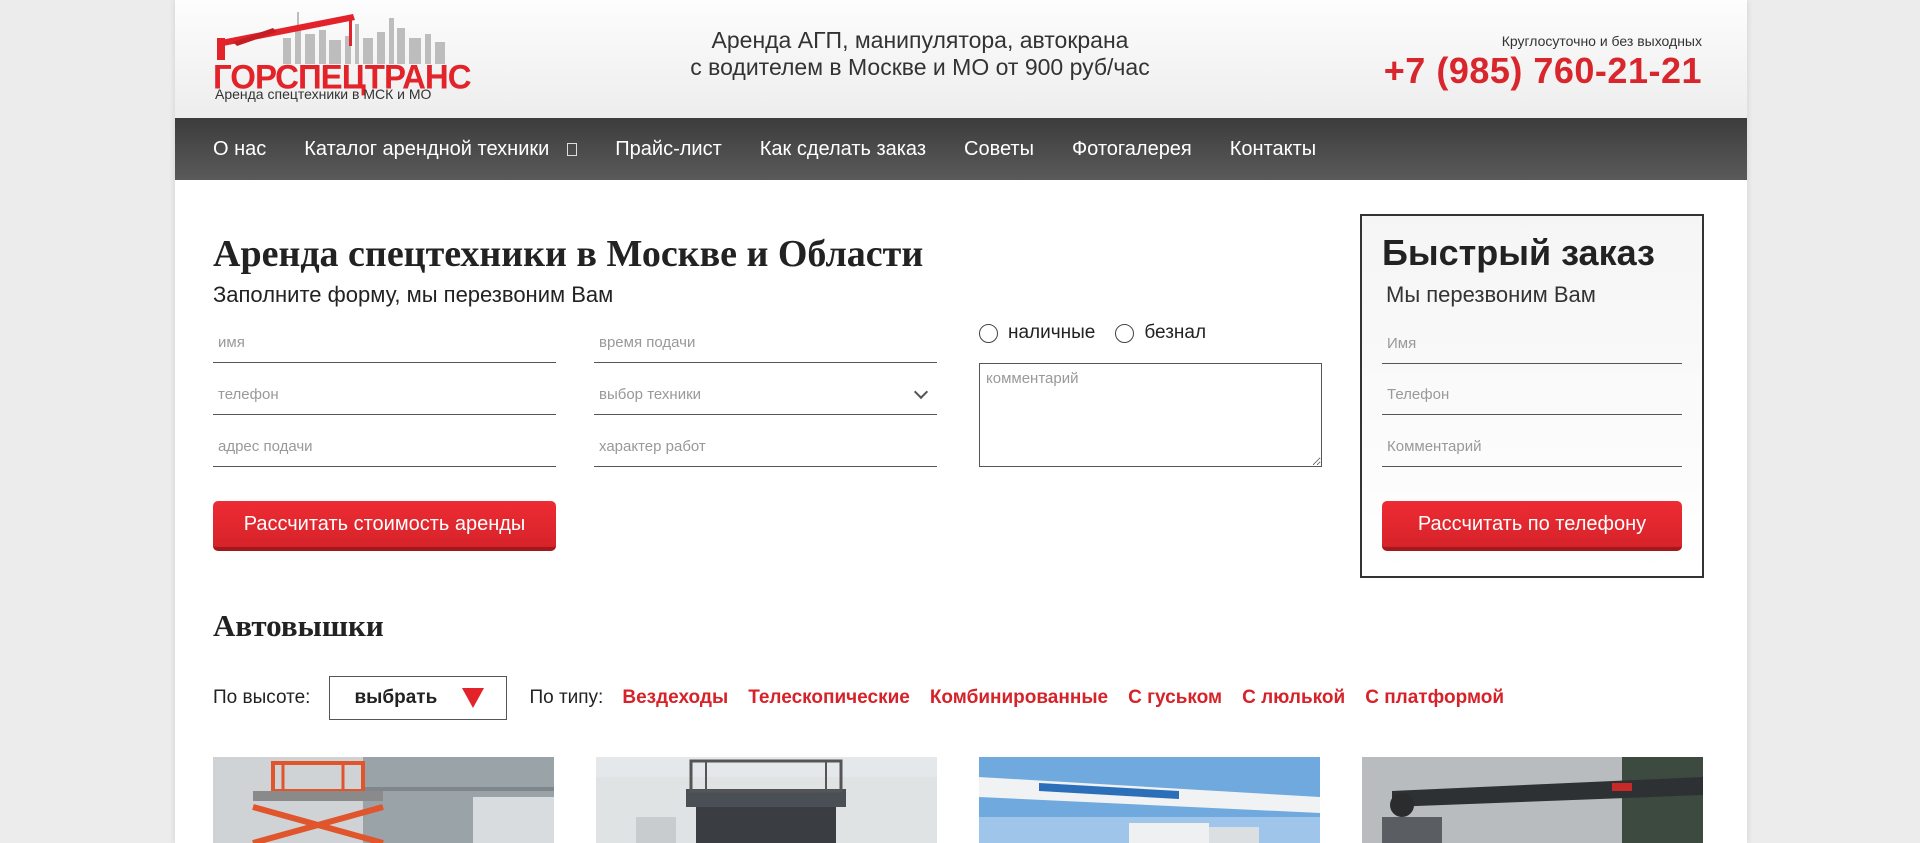 The height and width of the screenshot is (843, 1920). I want to click on nav-item-label: О нас, so click(240, 148).